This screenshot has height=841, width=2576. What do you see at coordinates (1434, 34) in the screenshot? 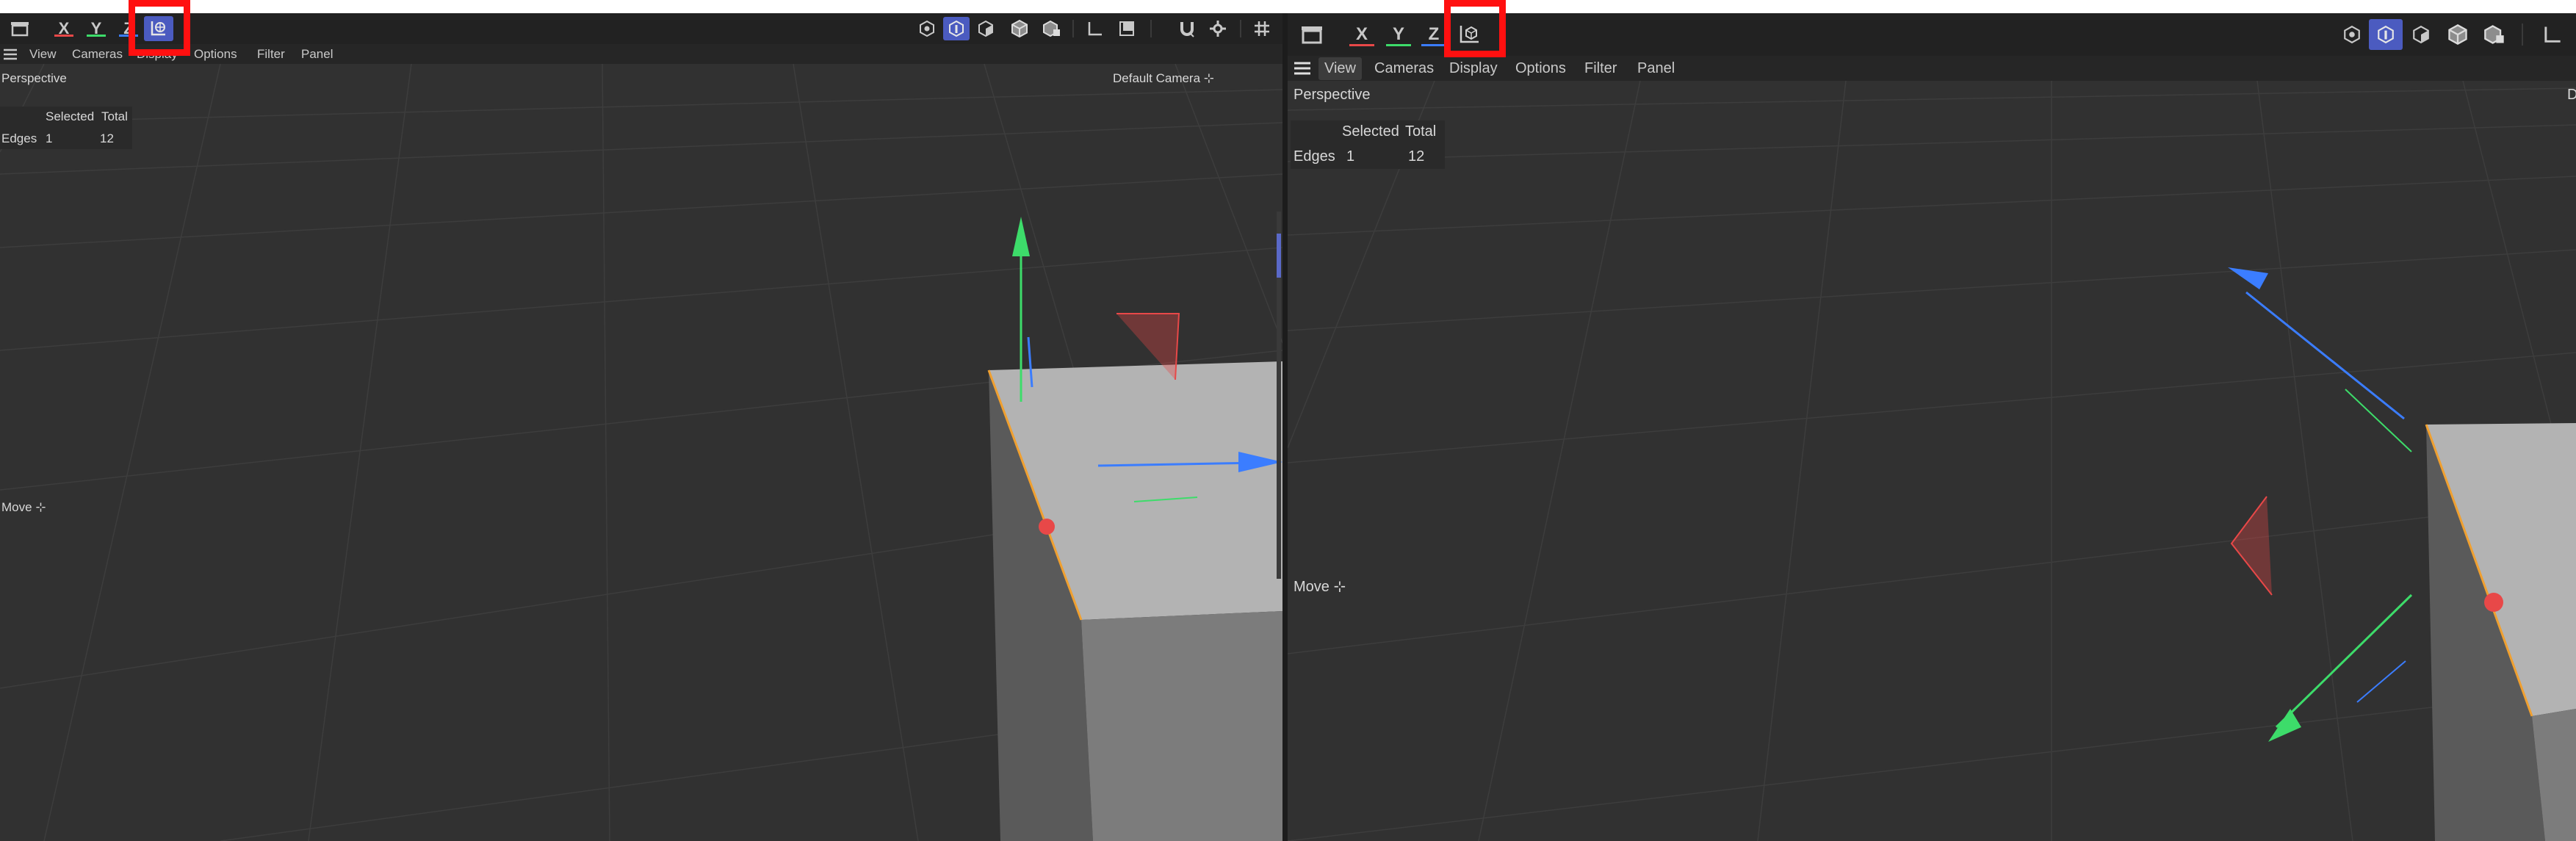
I see `z-axis-label: Z` at bounding box center [1434, 34].